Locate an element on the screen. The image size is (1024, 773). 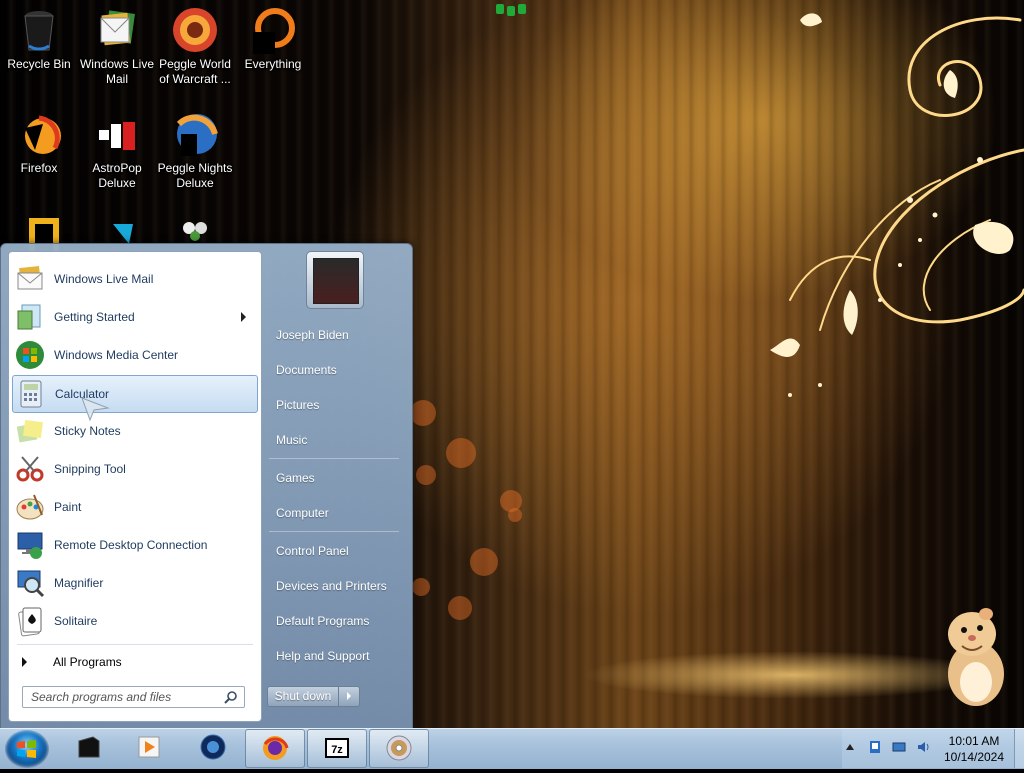
program-label: Sticky Notes is located at coordinates (87, 431).